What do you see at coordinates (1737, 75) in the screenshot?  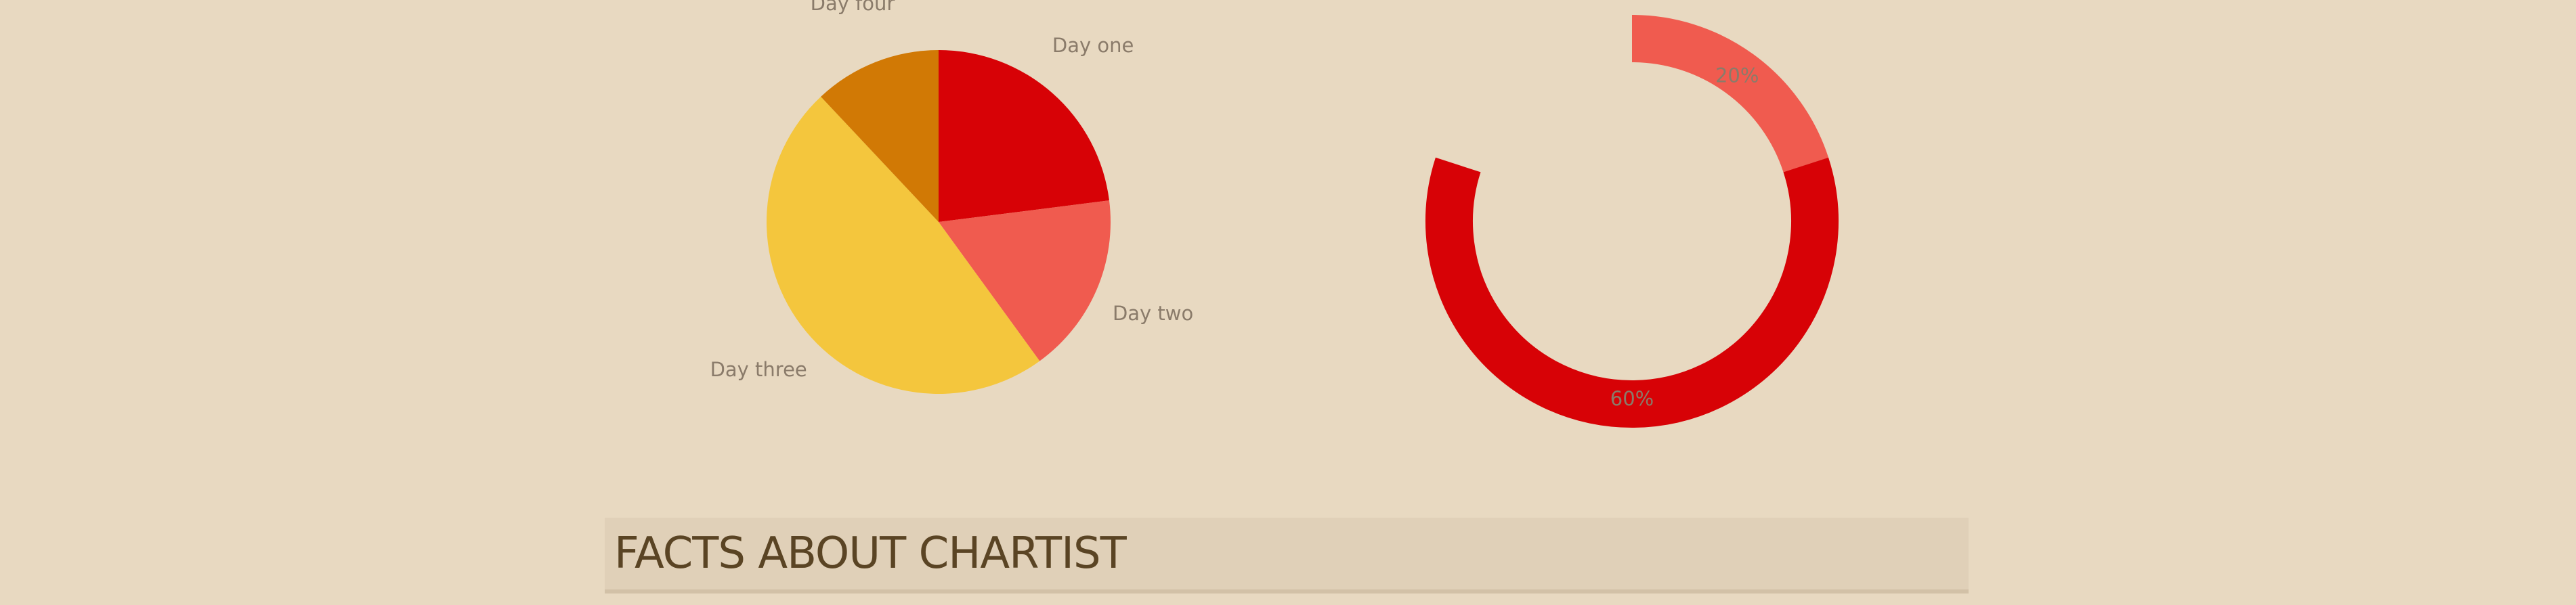 I see `donut-label-1: 20%` at bounding box center [1737, 75].